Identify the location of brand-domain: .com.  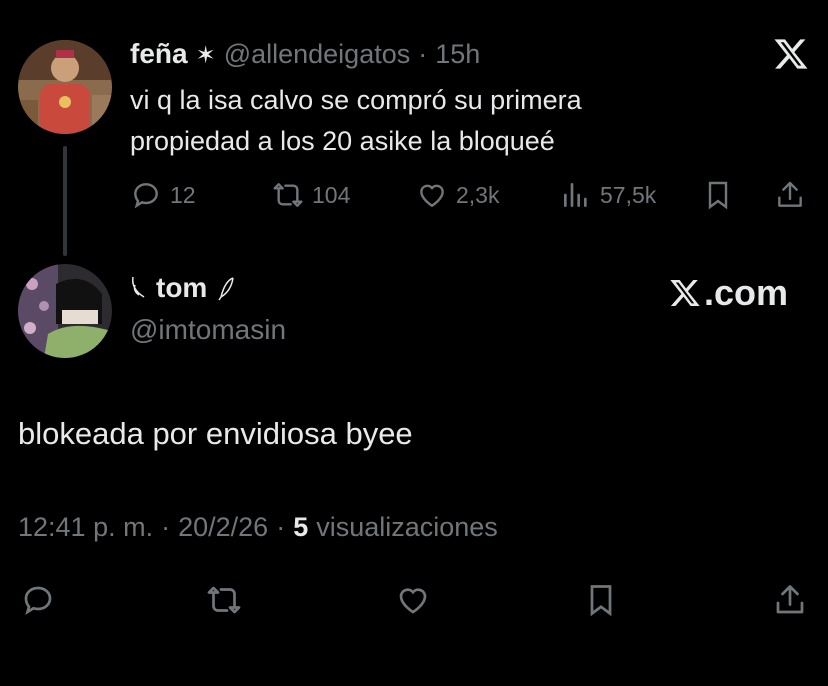
(746, 292).